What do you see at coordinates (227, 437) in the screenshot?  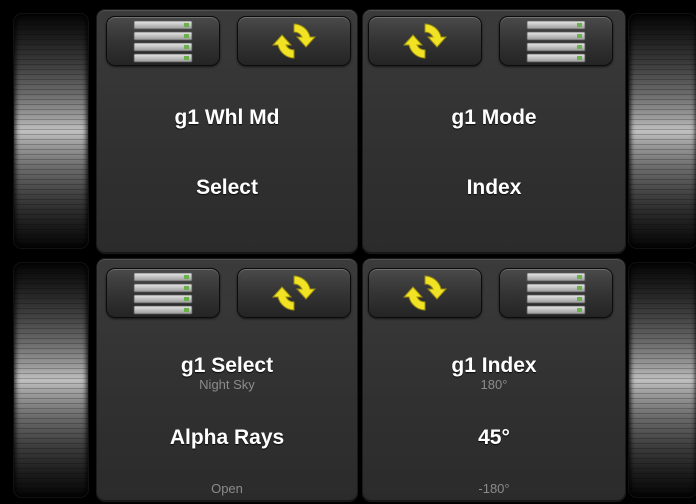 I see `panel-value: Alpha Rays` at bounding box center [227, 437].